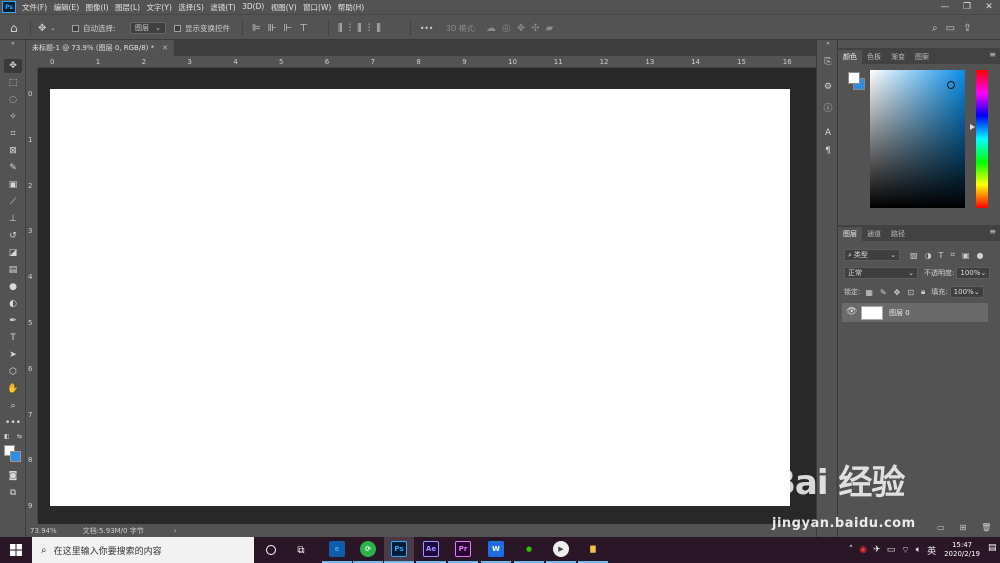  Describe the element at coordinates (980, 255) in the screenshot. I see `filter-toggle-icon: ●` at that location.